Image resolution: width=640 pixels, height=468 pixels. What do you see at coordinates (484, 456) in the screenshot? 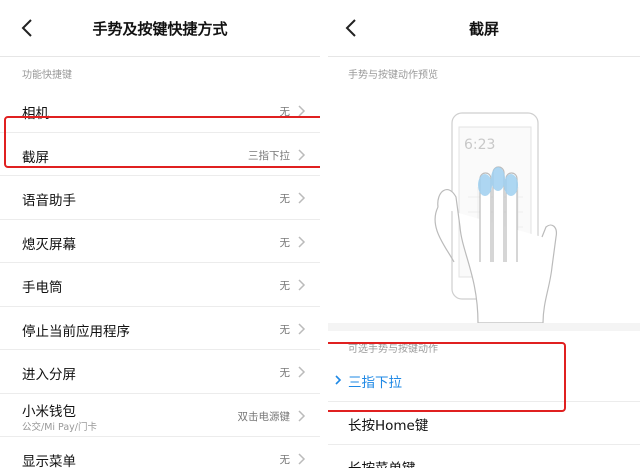
I see `option-long-press-menu: 长按菜单键` at bounding box center [484, 456].